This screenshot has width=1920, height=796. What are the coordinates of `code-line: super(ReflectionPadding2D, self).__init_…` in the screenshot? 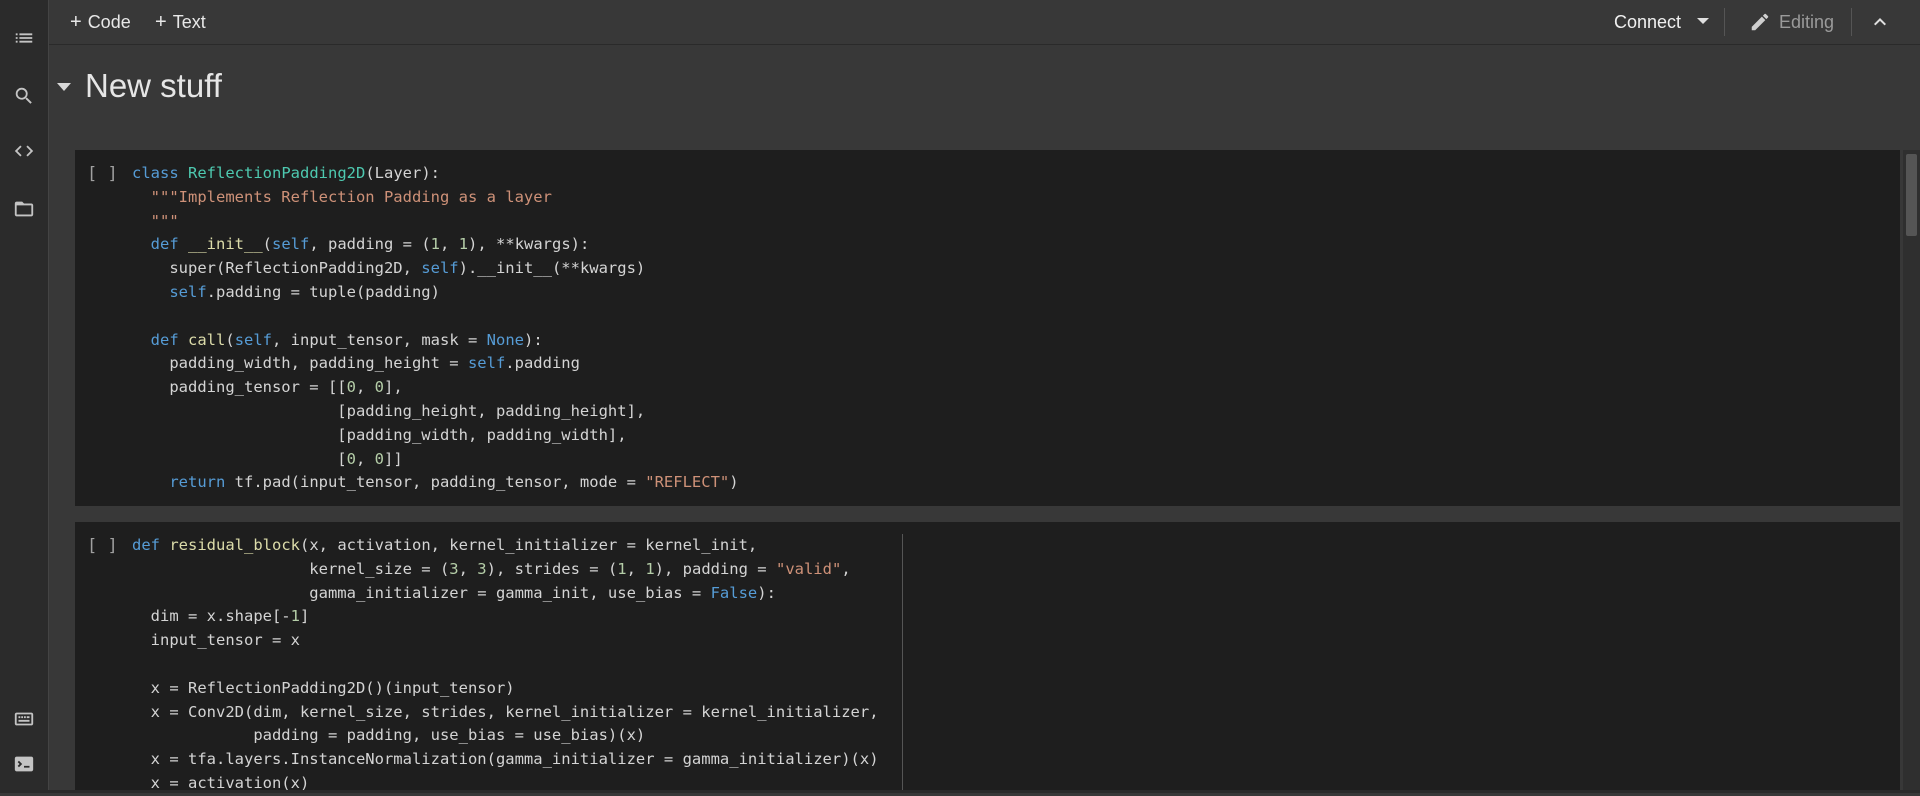 It's located at (389, 268).